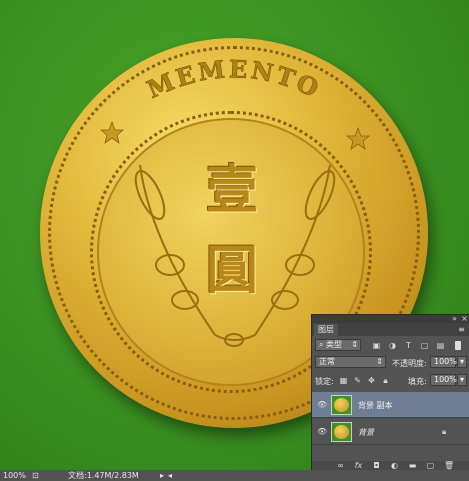 This screenshot has height=481, width=469. I want to click on blend-row: 正常 ⇕ 不透明度: 100% ▾, so click(390, 362).